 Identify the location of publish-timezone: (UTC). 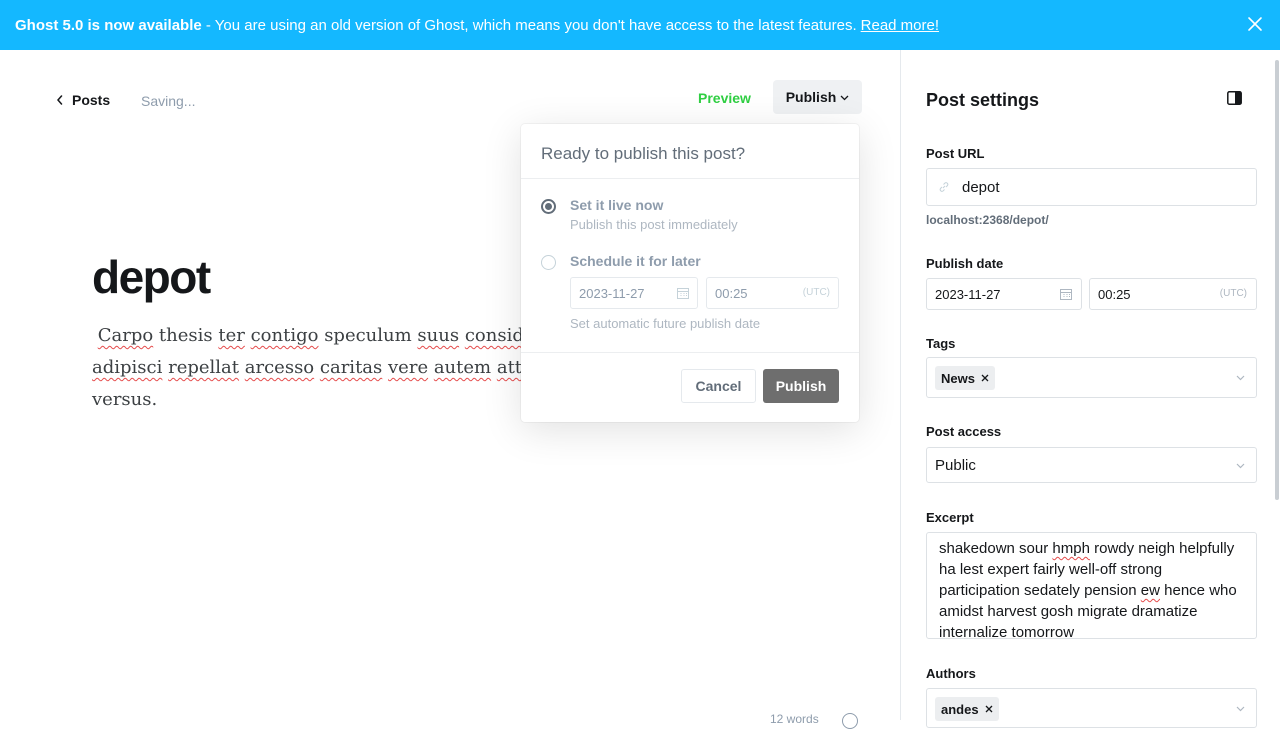
(1233, 293).